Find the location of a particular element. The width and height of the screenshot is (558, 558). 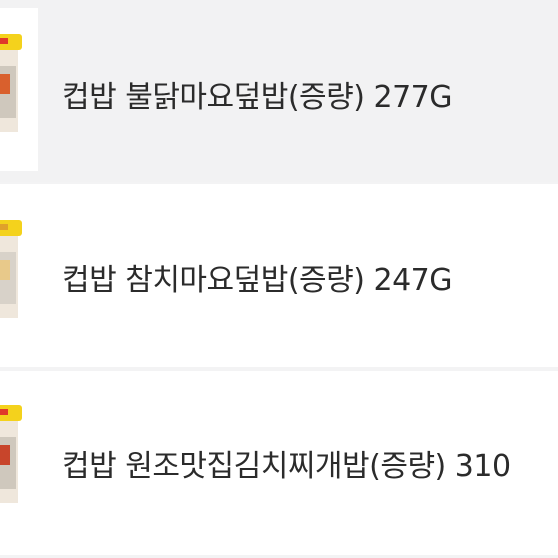

product-title: 컵밥 원조맛집김치찌개밥(증량) 310 is located at coordinates (286, 463).